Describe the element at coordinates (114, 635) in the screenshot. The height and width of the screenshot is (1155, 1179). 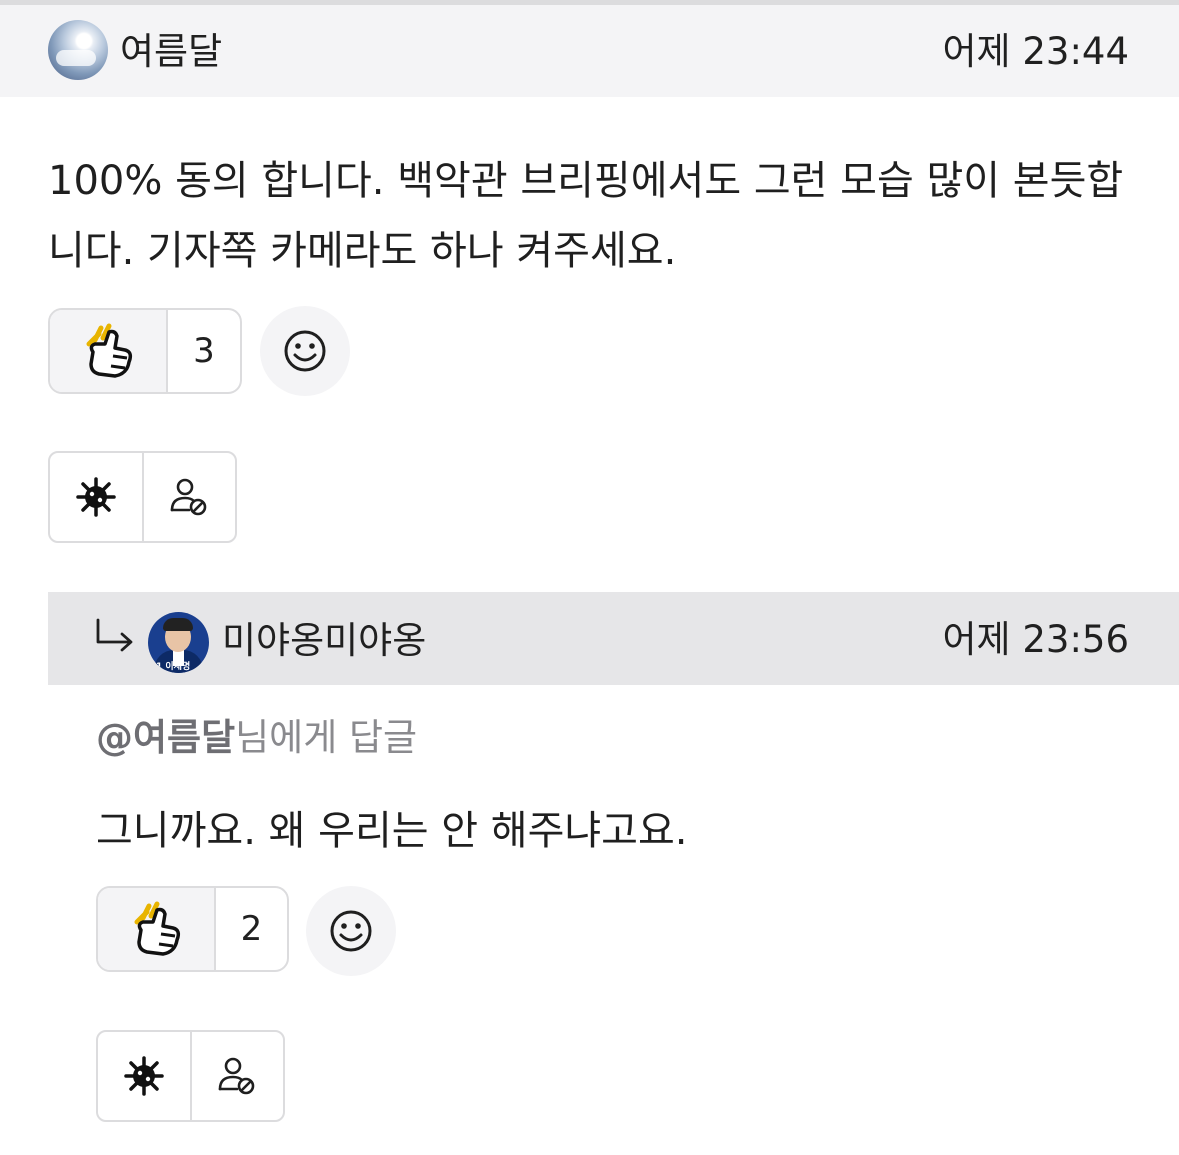
I see `reply-arrow-icon` at that location.